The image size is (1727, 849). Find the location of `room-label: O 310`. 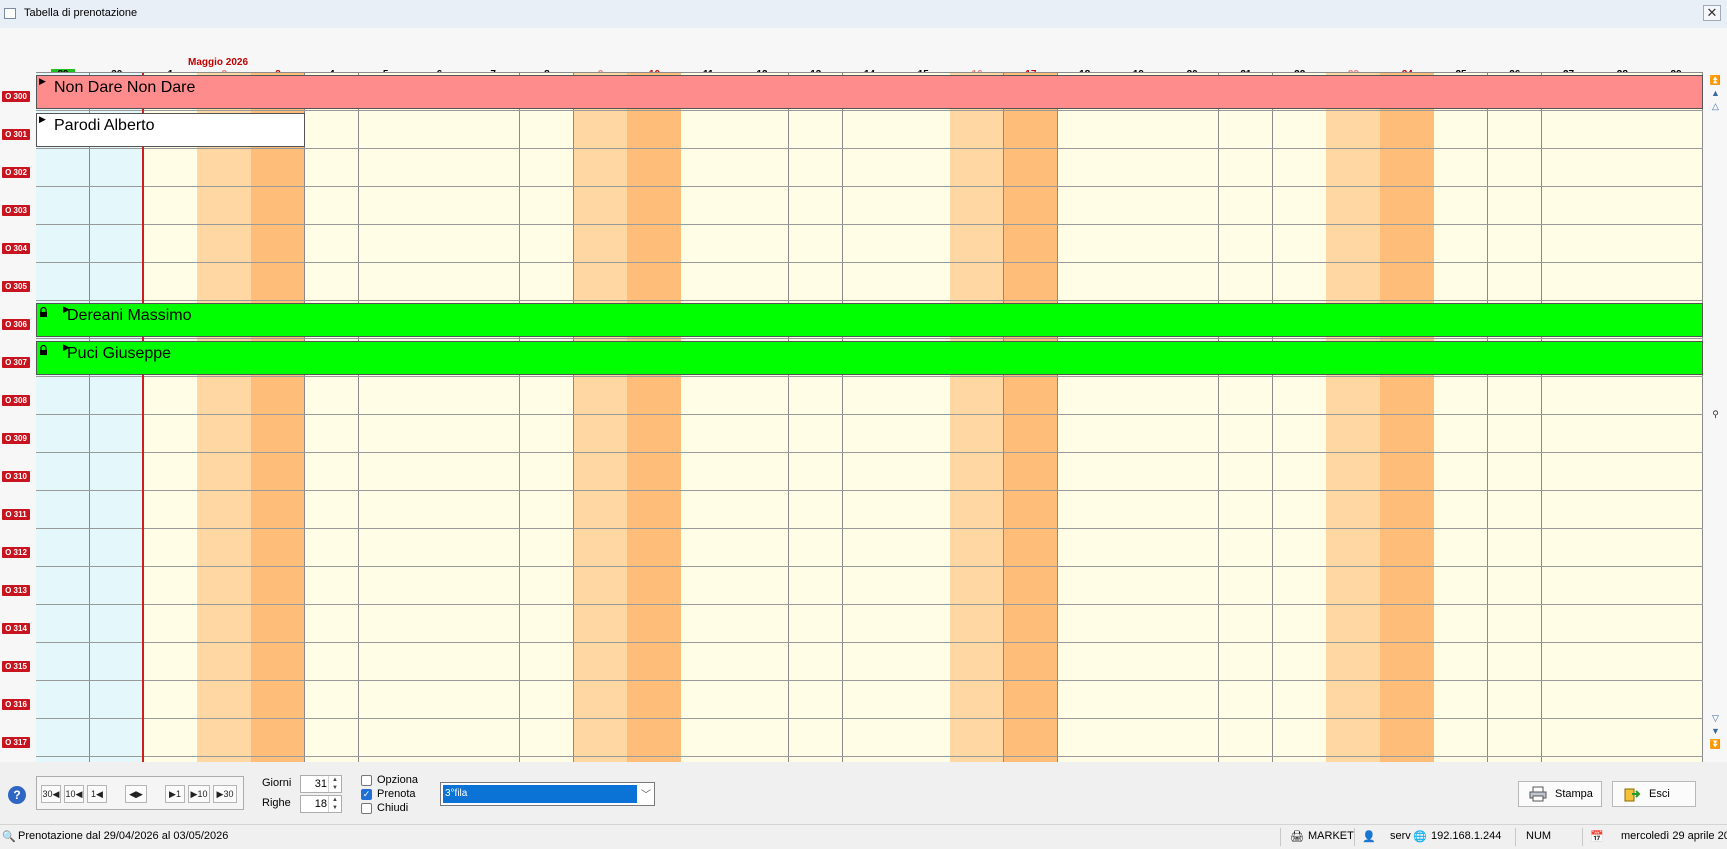

room-label: O 310 is located at coordinates (16, 476).